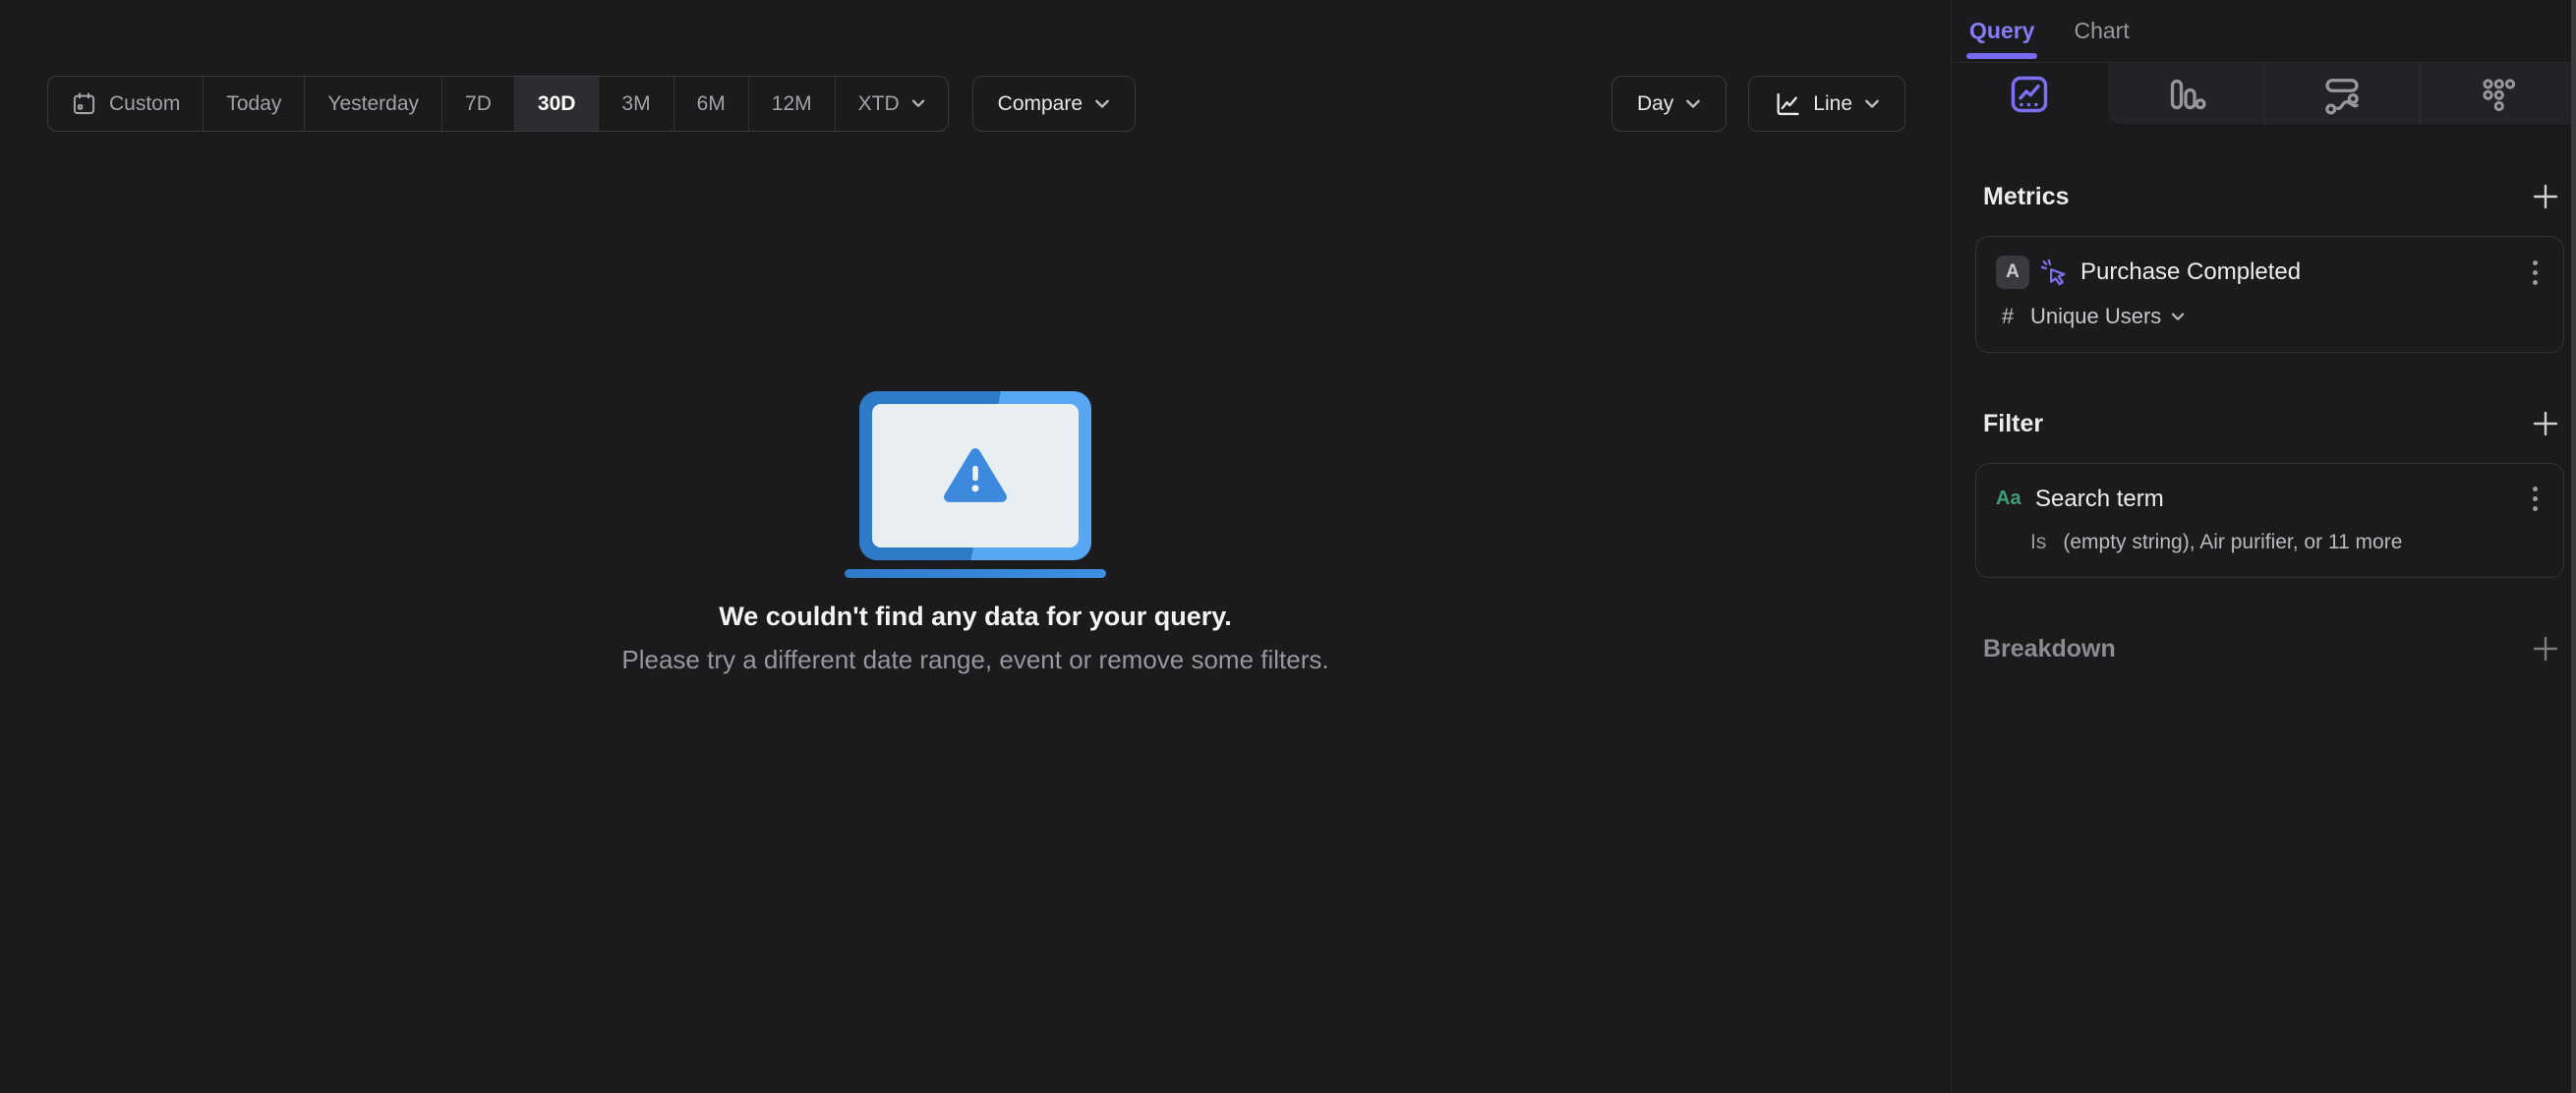 The width and height of the screenshot is (2576, 1093). What do you see at coordinates (2013, 423) in the screenshot?
I see `filter-title: Filter` at bounding box center [2013, 423].